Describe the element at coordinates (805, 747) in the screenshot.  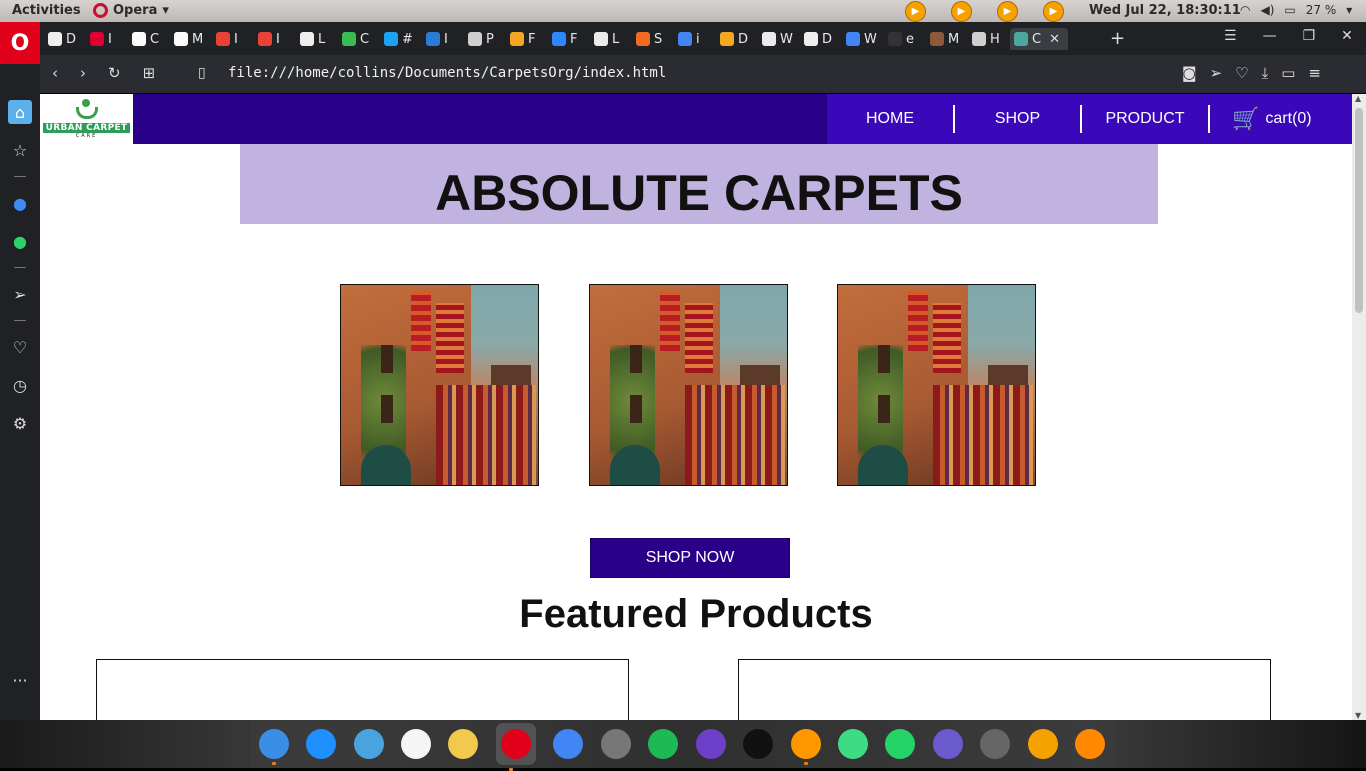
I see `sublime-icon` at that location.